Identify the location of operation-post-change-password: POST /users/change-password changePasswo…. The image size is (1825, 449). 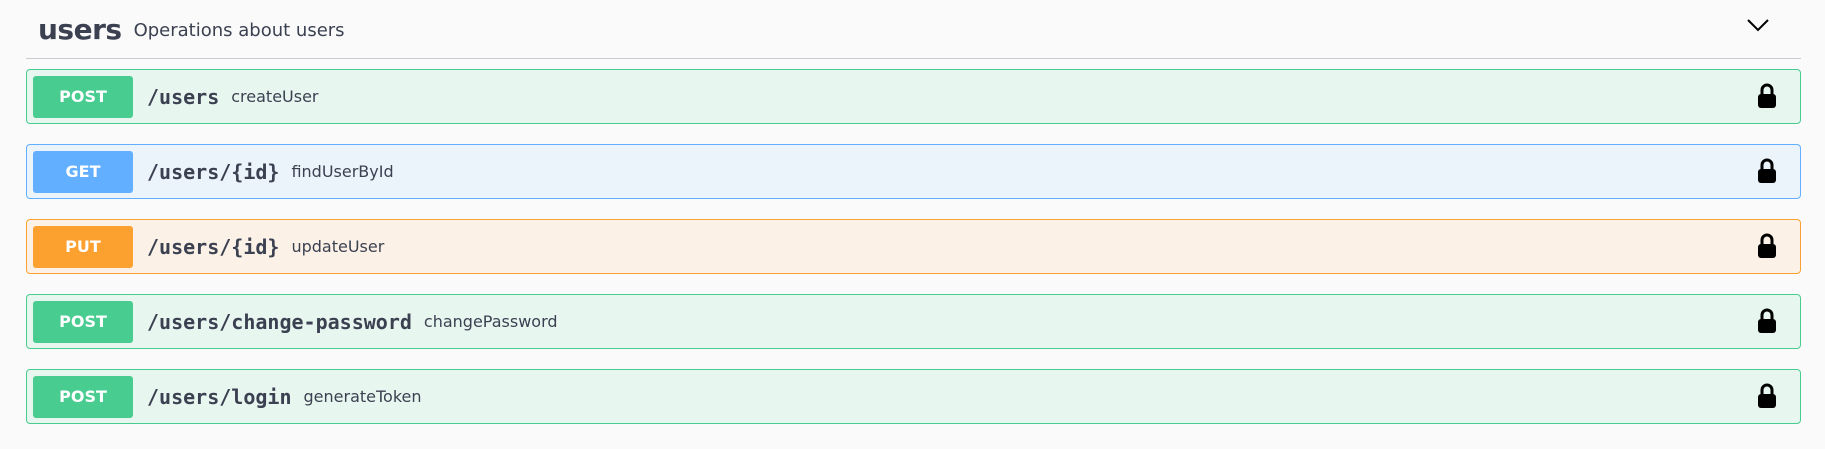
(913, 321).